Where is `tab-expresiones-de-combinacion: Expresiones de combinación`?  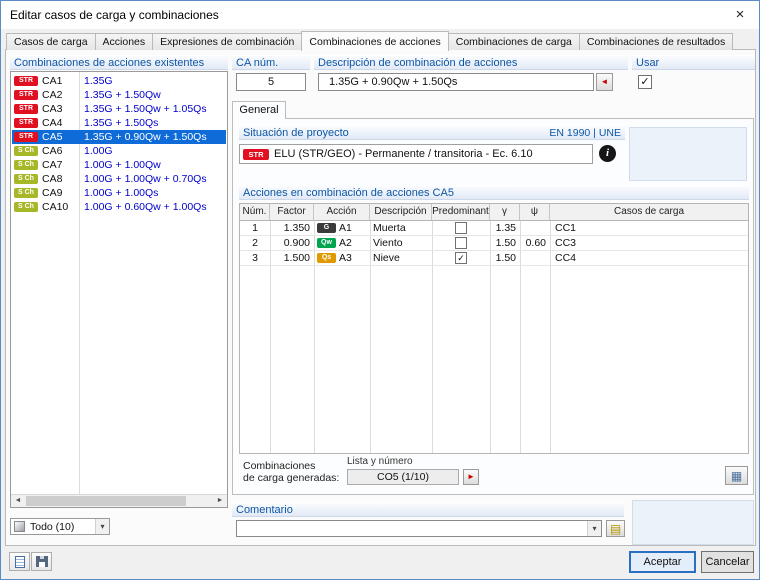
tab-expresiones-de-combinacion: Expresiones de combinación is located at coordinates (227, 41).